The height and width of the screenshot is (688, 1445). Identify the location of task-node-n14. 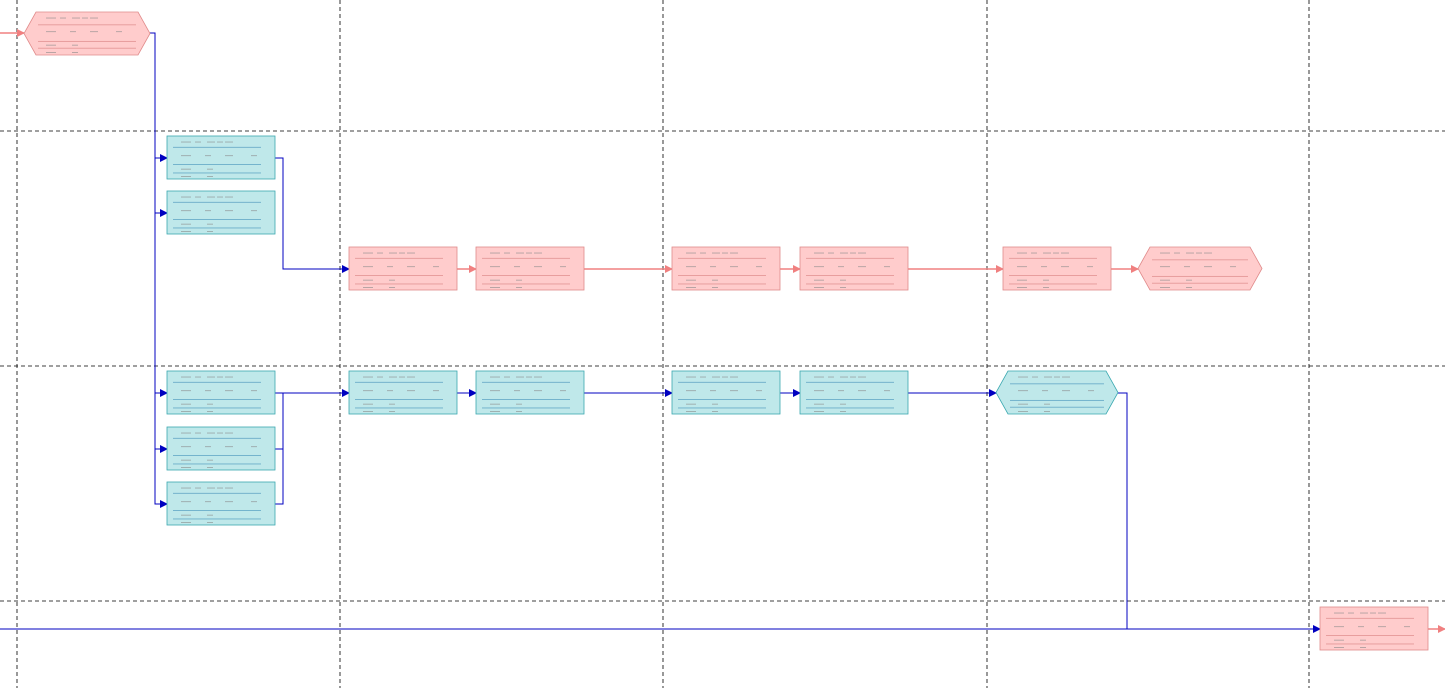
(854, 392).